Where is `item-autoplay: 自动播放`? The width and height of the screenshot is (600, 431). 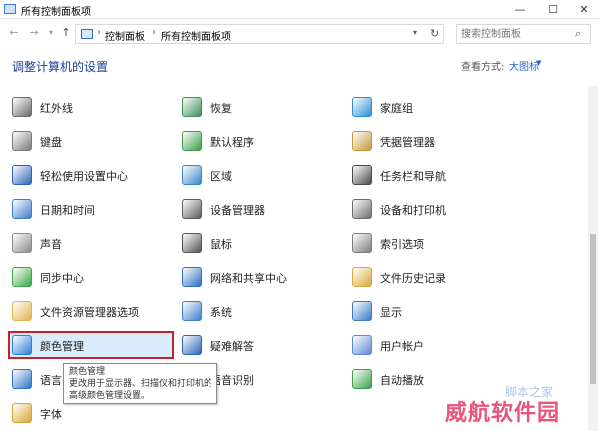
item-autoplay: 自动播放 is located at coordinates (432, 380).